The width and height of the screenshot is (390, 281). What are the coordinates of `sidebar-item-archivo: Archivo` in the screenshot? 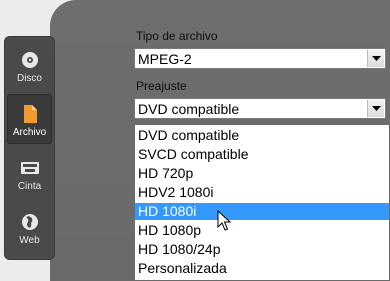 It's located at (29, 119).